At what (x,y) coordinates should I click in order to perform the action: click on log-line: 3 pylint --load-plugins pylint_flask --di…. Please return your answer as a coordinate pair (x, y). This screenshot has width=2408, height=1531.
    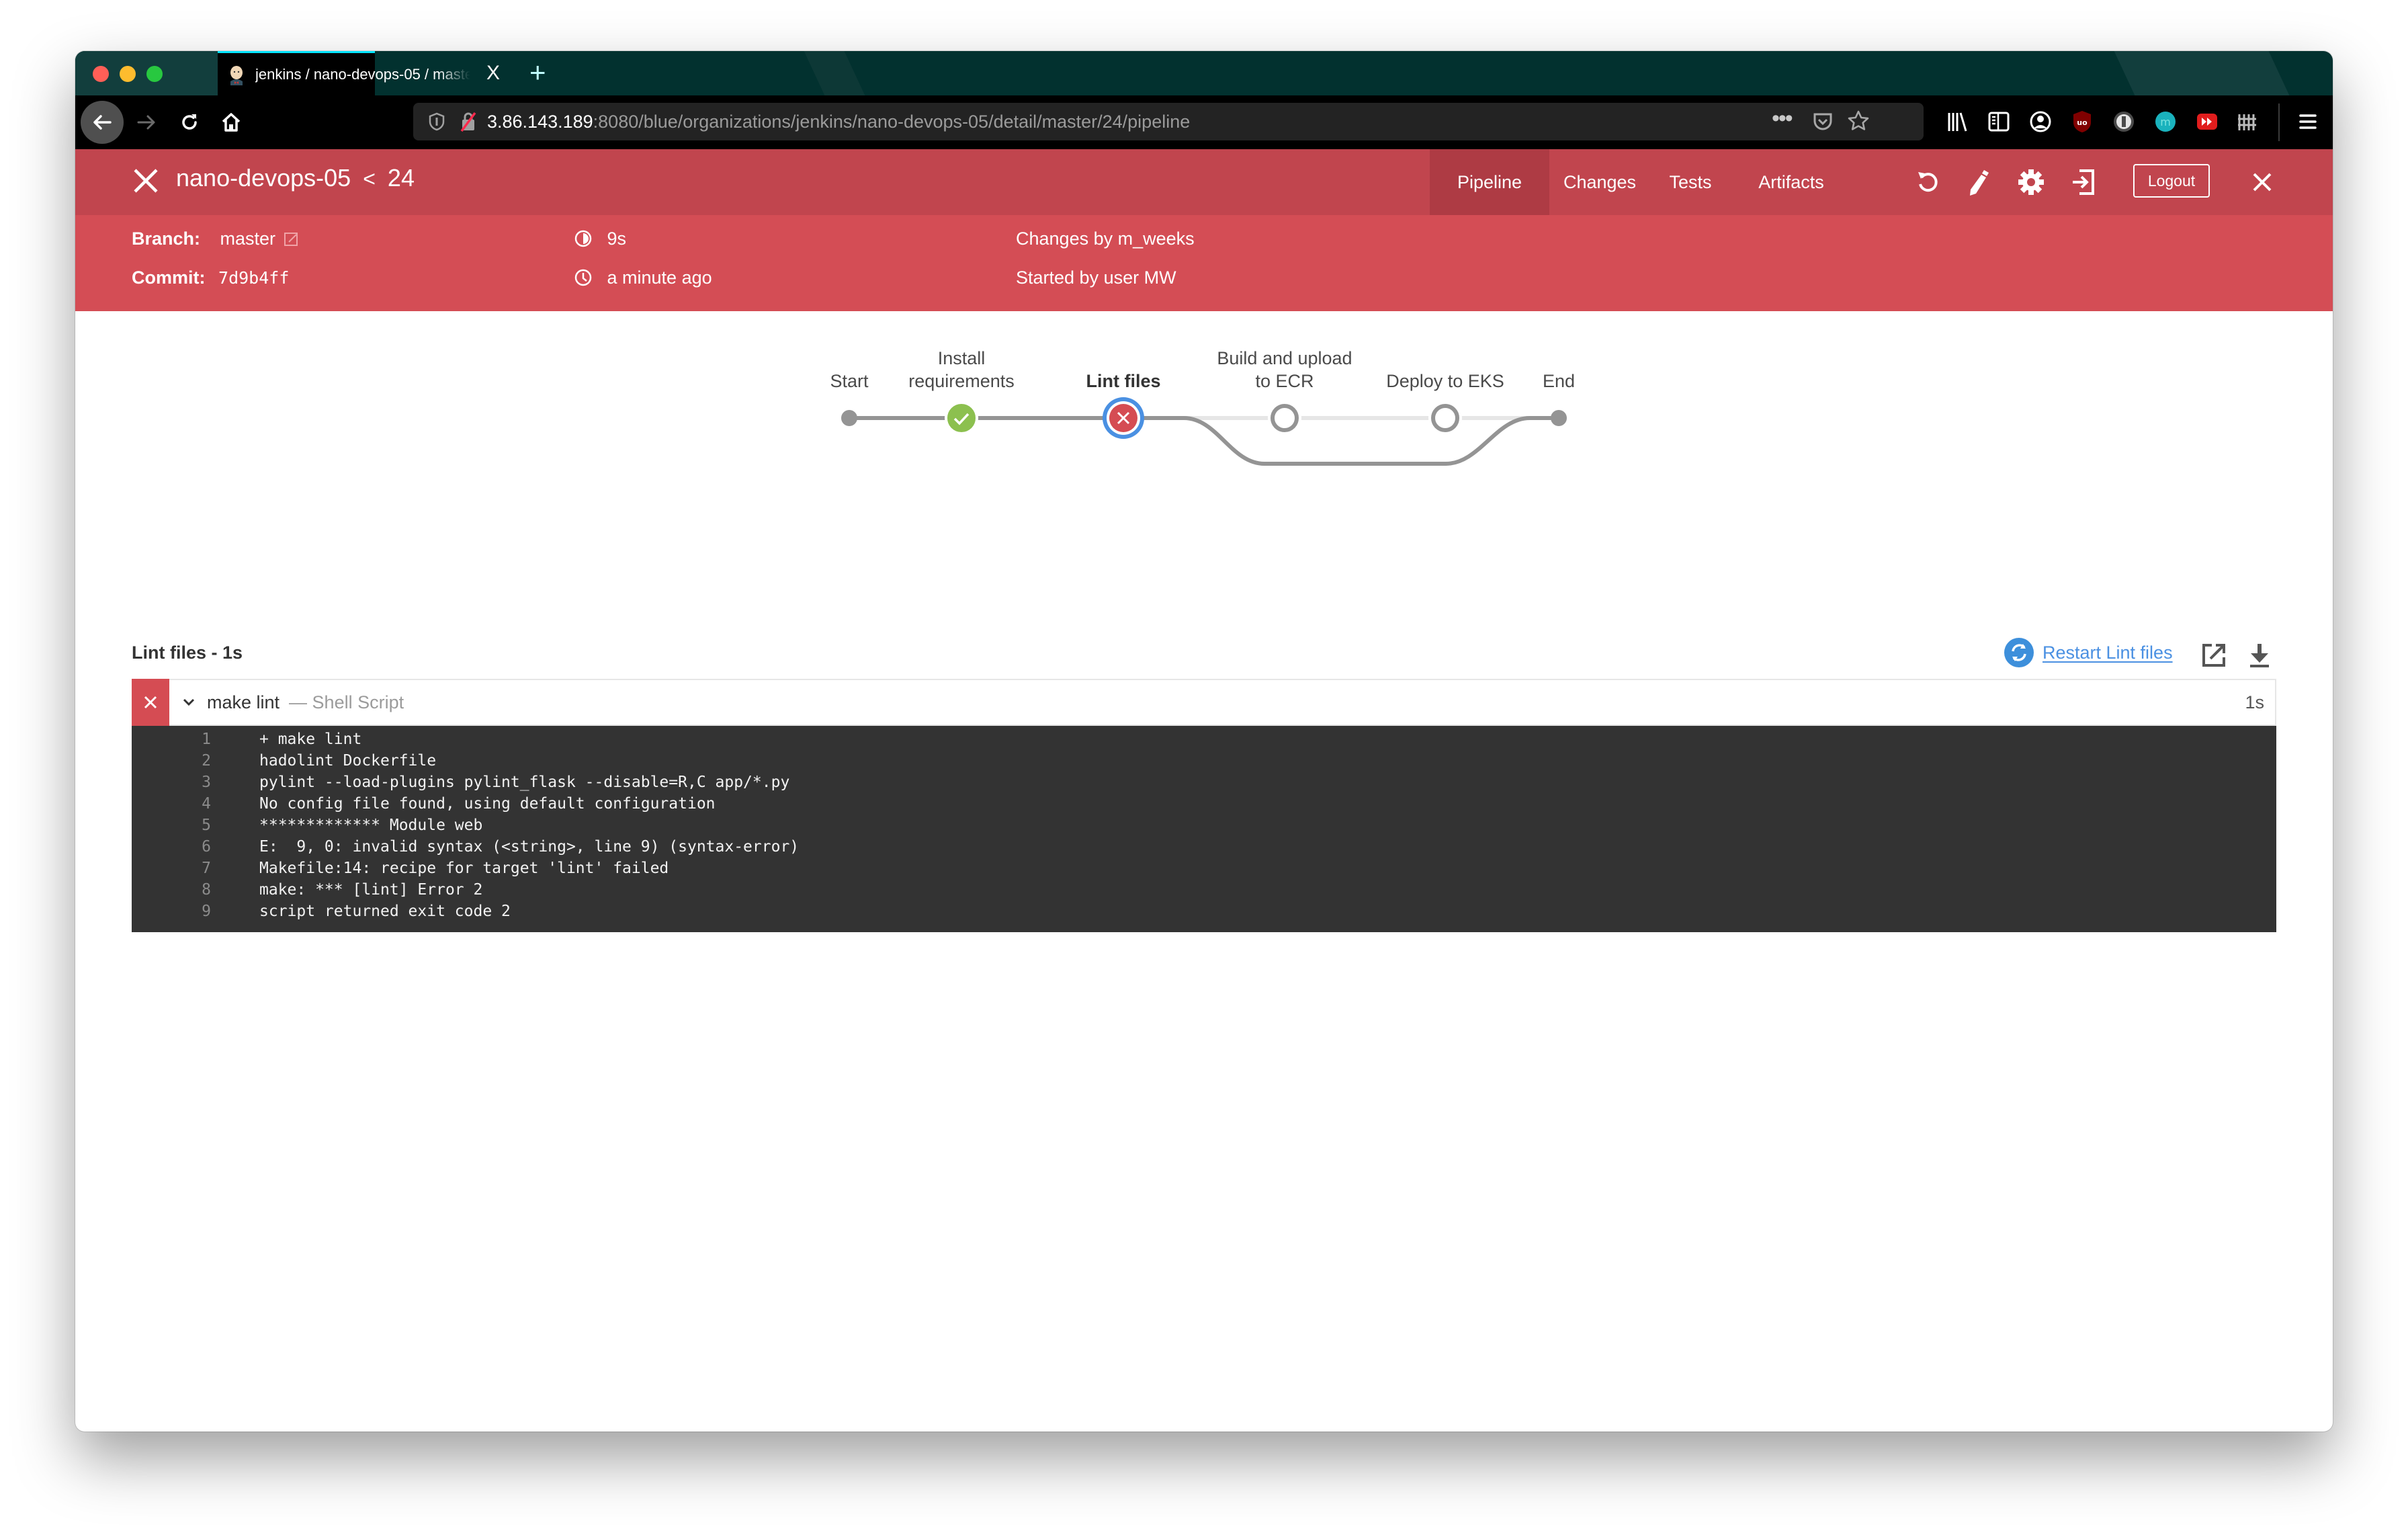
    Looking at the image, I should click on (460, 784).